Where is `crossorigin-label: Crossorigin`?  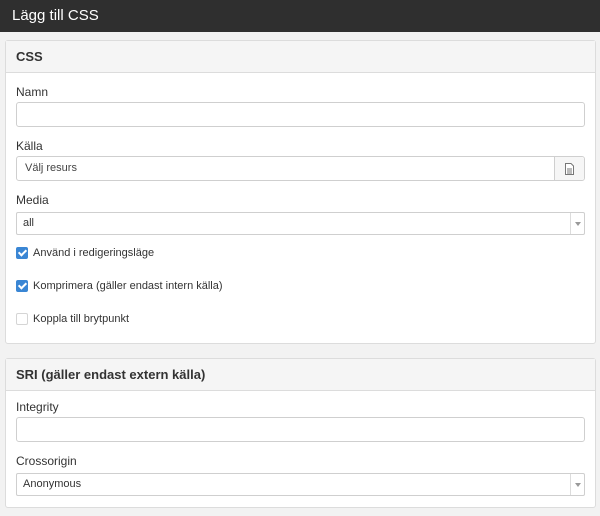
crossorigin-label: Crossorigin is located at coordinates (46, 461).